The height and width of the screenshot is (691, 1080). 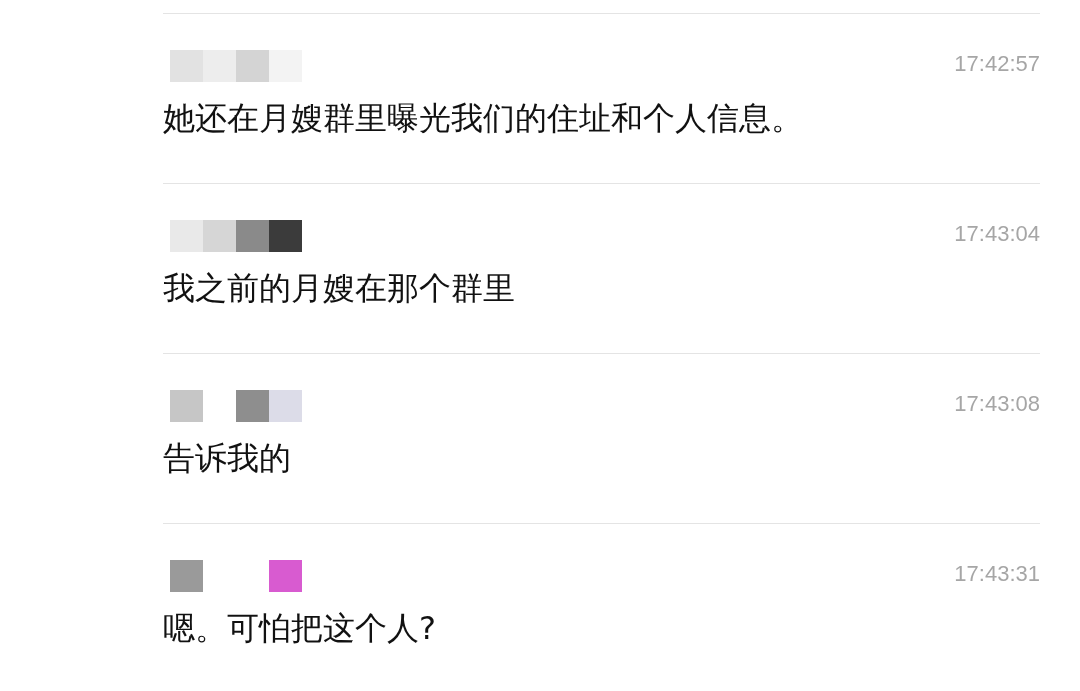 What do you see at coordinates (227, 458) in the screenshot?
I see `message-text: 告诉我的` at bounding box center [227, 458].